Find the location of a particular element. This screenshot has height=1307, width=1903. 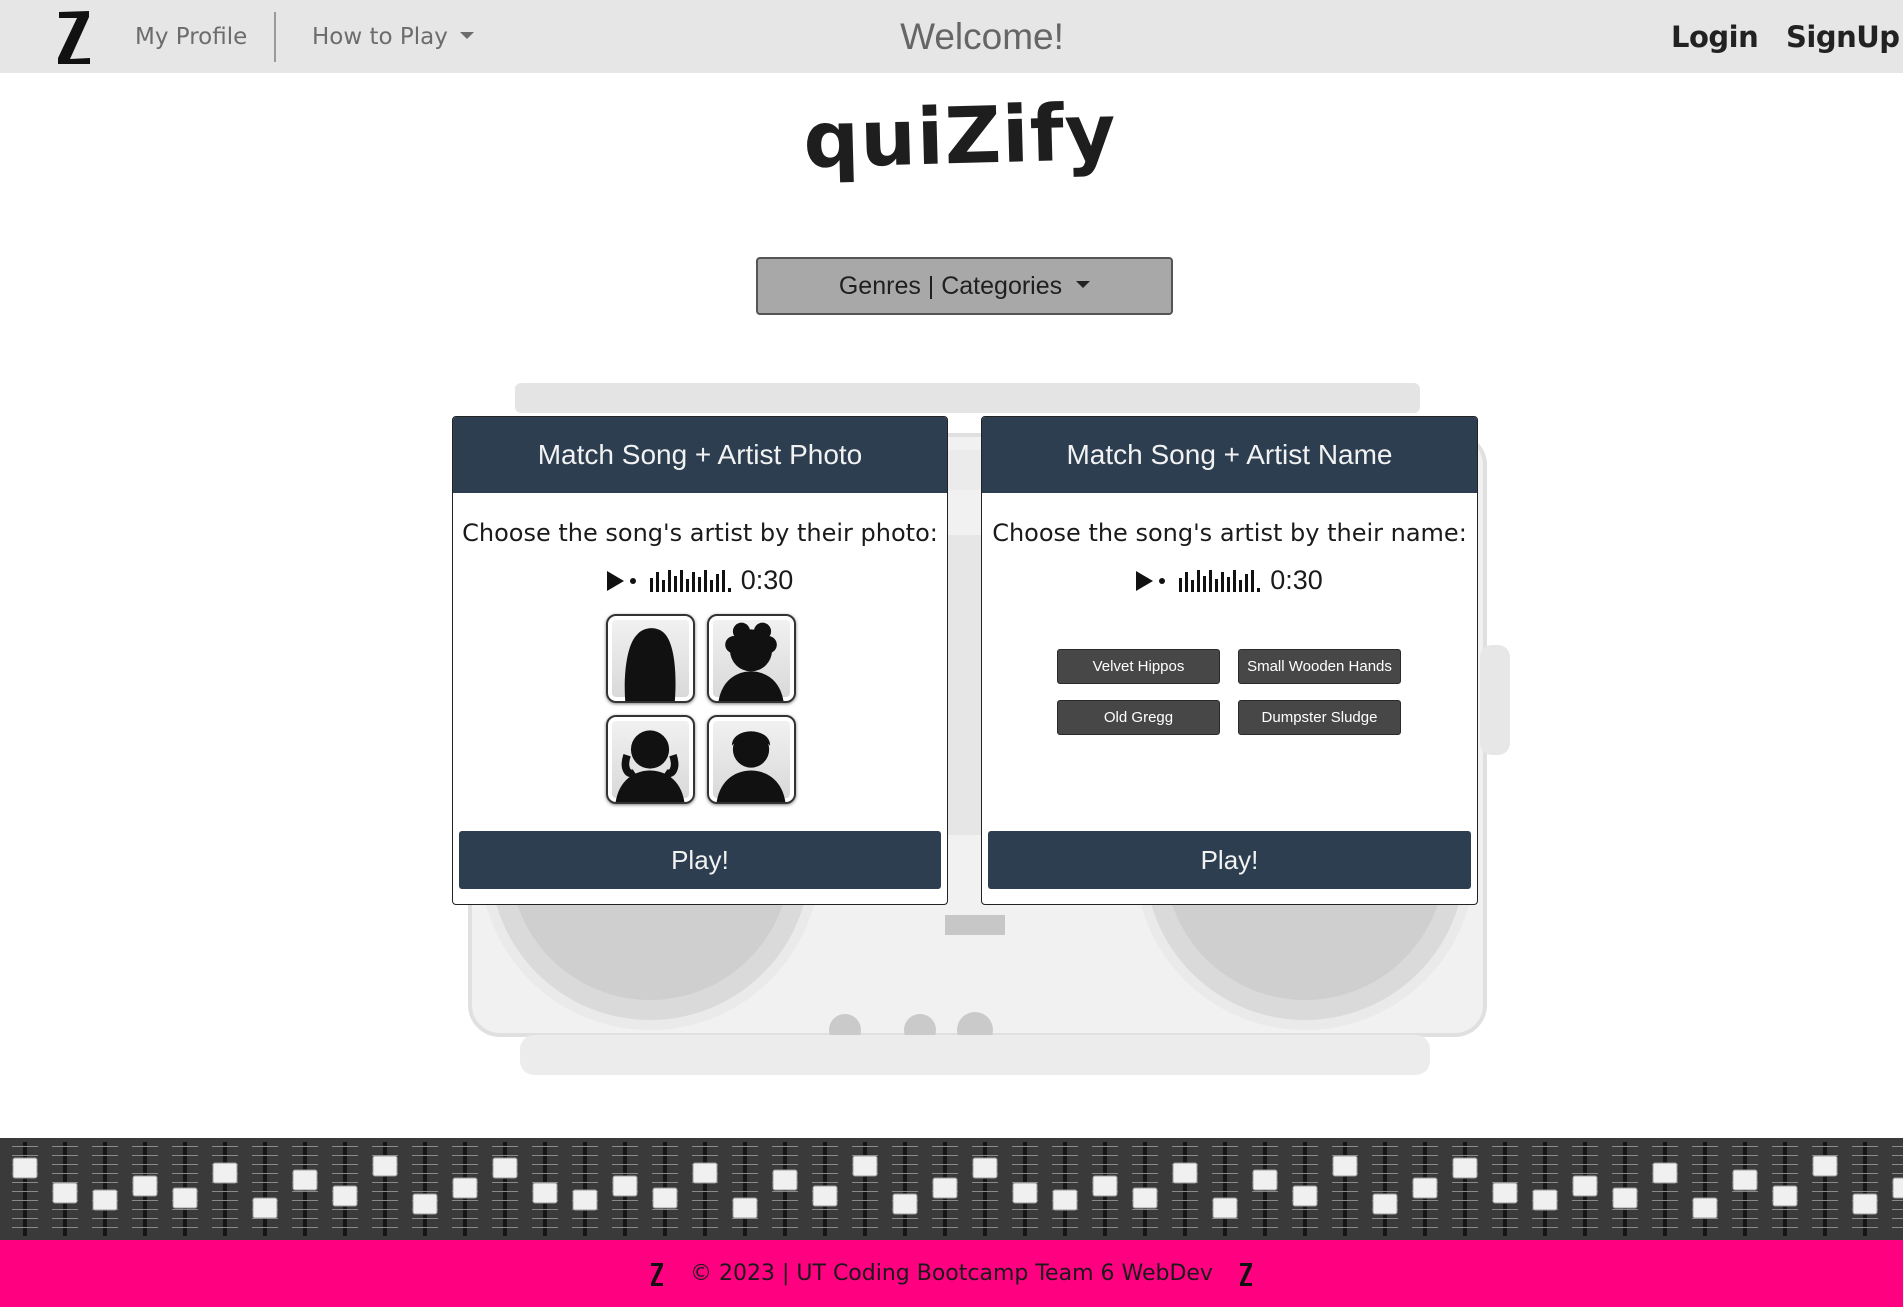

card-prompt: Choose the song's artist by their photo: is located at coordinates (700, 533).